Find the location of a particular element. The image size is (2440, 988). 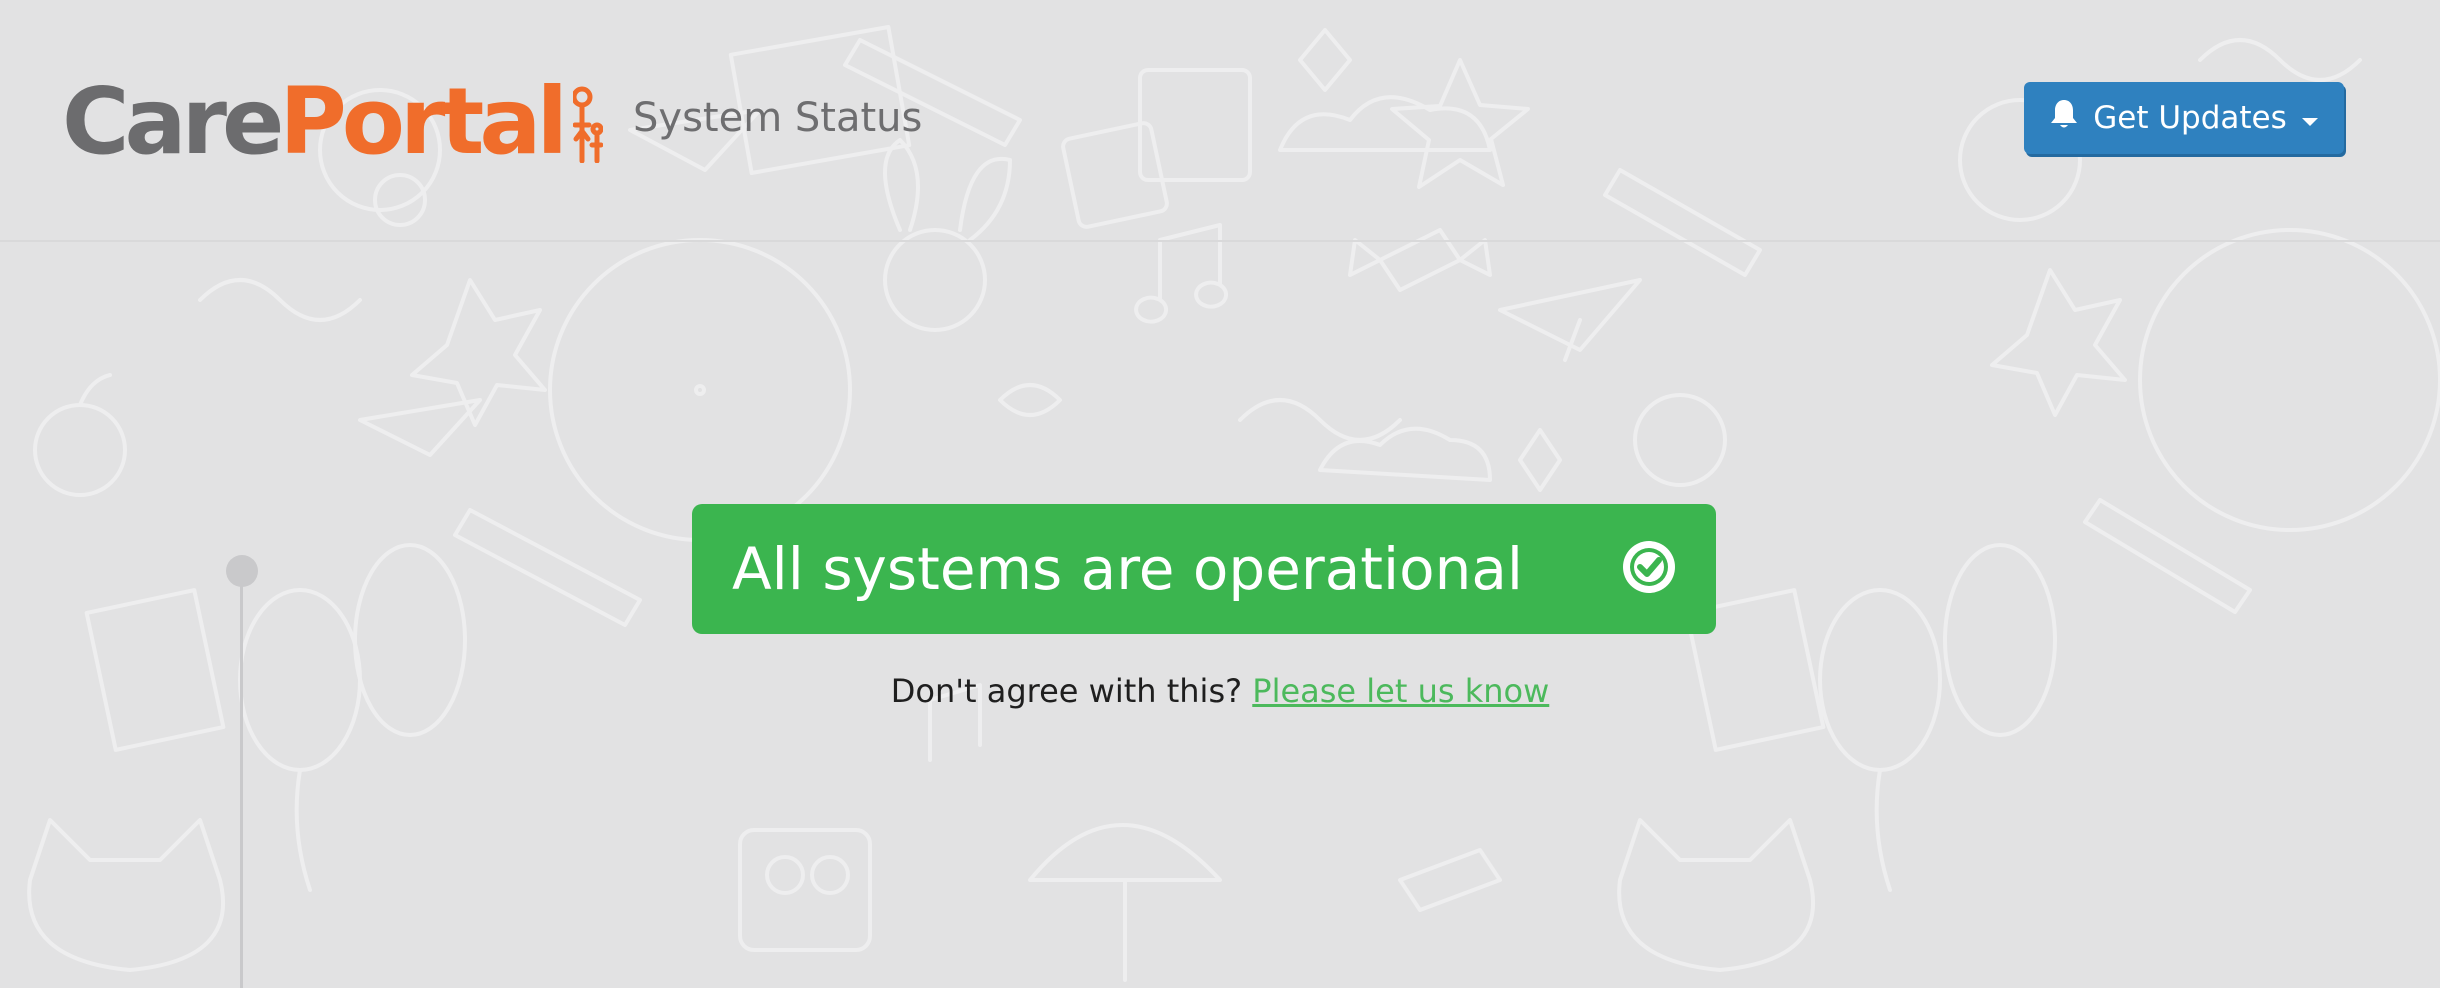

page-title: System Status is located at coordinates (778, 118).